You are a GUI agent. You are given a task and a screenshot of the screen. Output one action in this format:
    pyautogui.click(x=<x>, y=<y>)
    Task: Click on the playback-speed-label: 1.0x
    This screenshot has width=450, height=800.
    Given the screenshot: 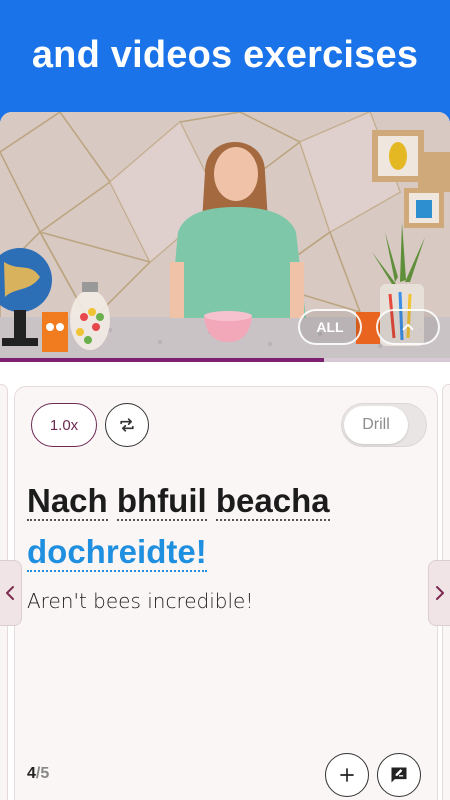 What is the action you would take?
    pyautogui.click(x=64, y=425)
    